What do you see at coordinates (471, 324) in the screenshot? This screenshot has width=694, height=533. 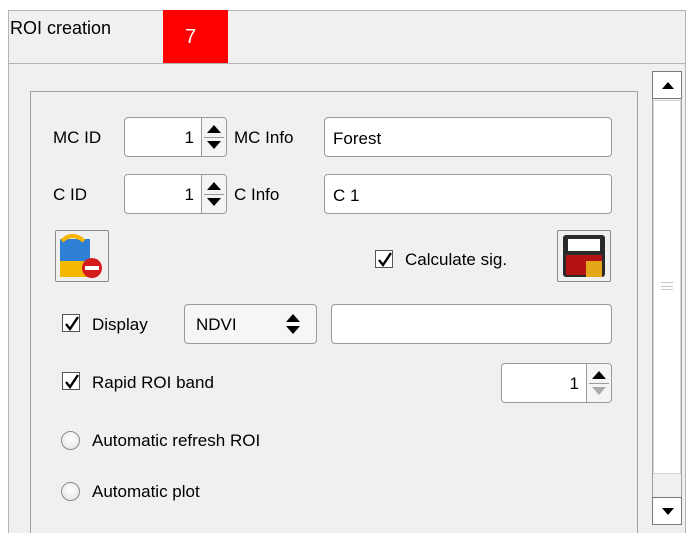 I see `display-expression-field` at bounding box center [471, 324].